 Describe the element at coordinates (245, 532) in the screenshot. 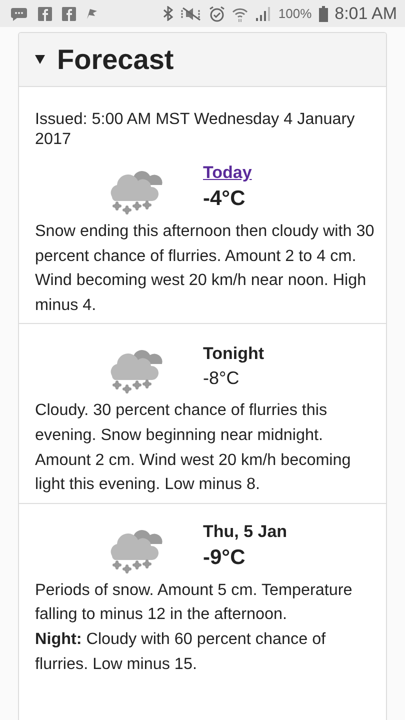

I see `period-title: Thu, 5 Jan` at that location.